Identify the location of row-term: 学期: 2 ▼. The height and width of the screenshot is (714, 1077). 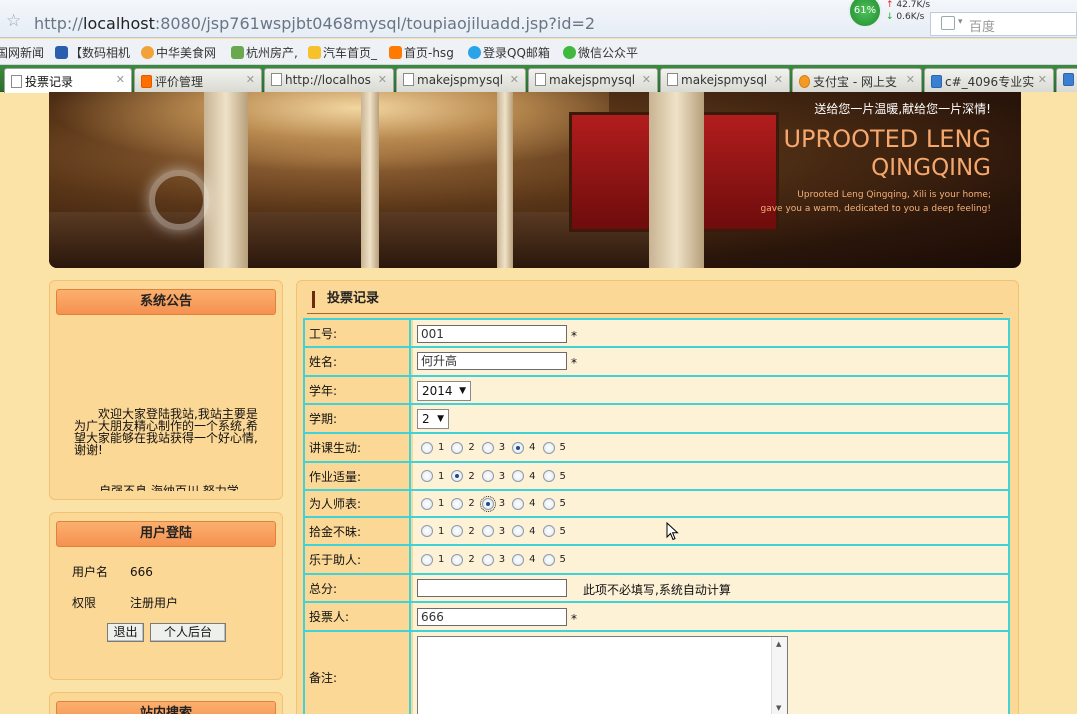
(656, 419).